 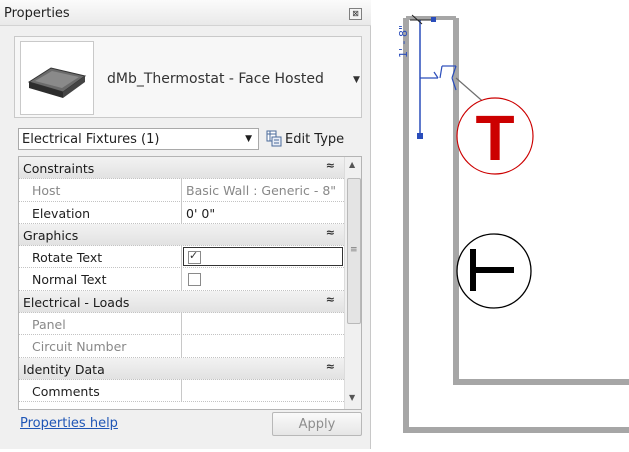 I want to click on property-name: Rotate Text, so click(x=67, y=258).